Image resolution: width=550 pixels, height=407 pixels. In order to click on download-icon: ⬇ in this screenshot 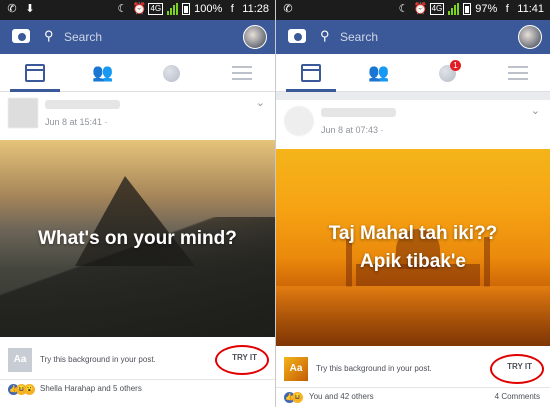, I will do `click(30, 9)`.